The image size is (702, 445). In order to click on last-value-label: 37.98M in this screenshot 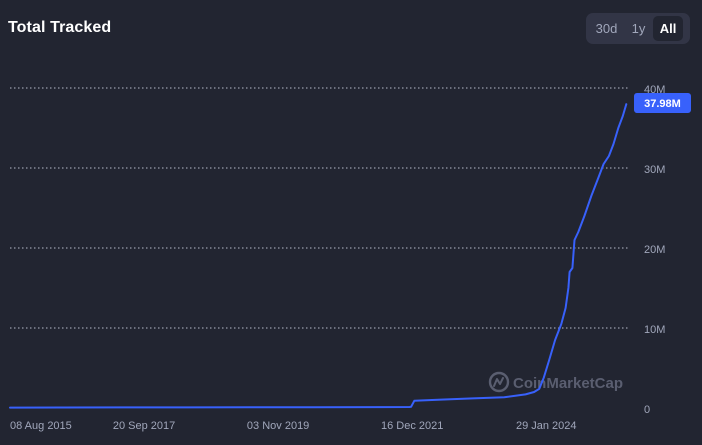, I will do `click(662, 104)`.